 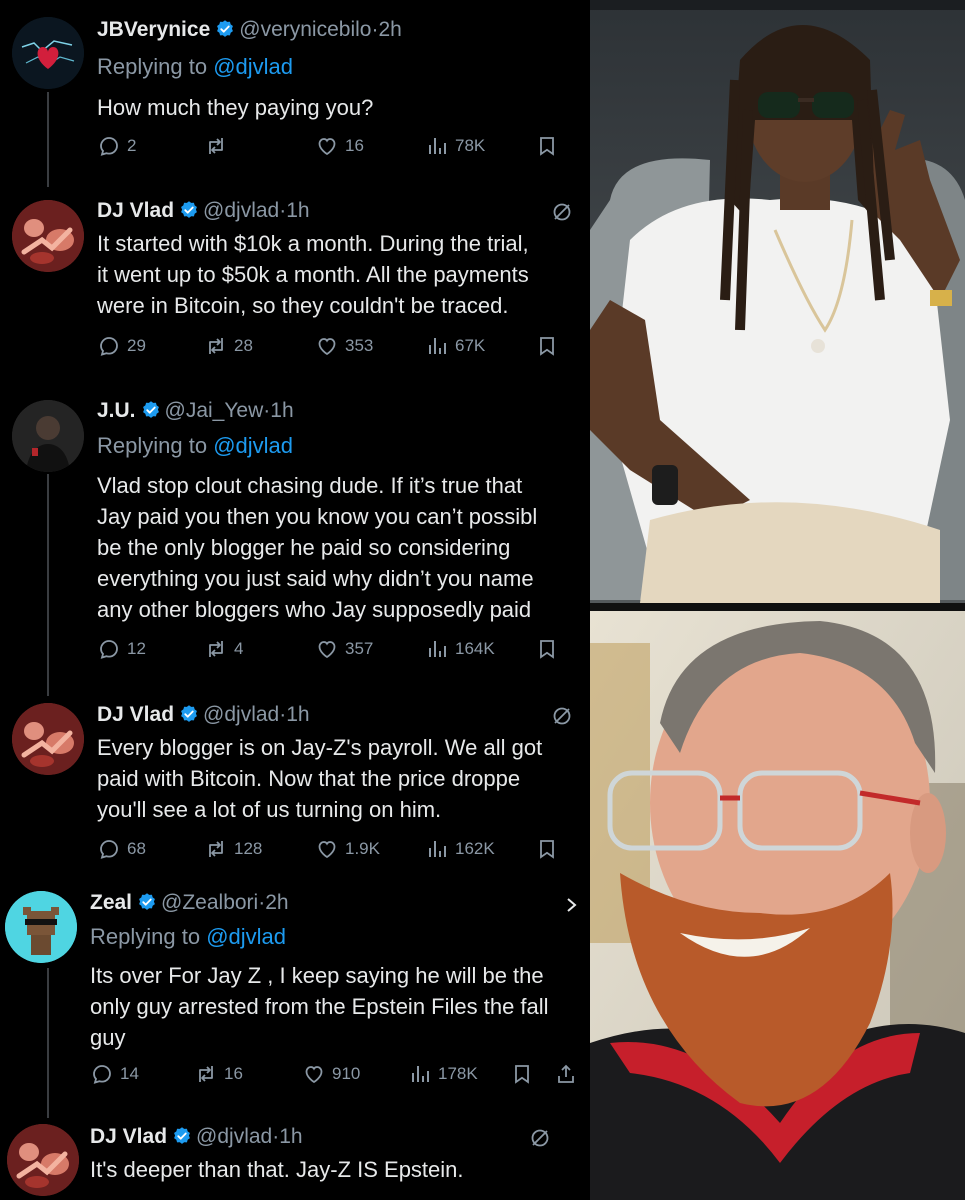 I want to click on like-count: 16, so click(x=354, y=145).